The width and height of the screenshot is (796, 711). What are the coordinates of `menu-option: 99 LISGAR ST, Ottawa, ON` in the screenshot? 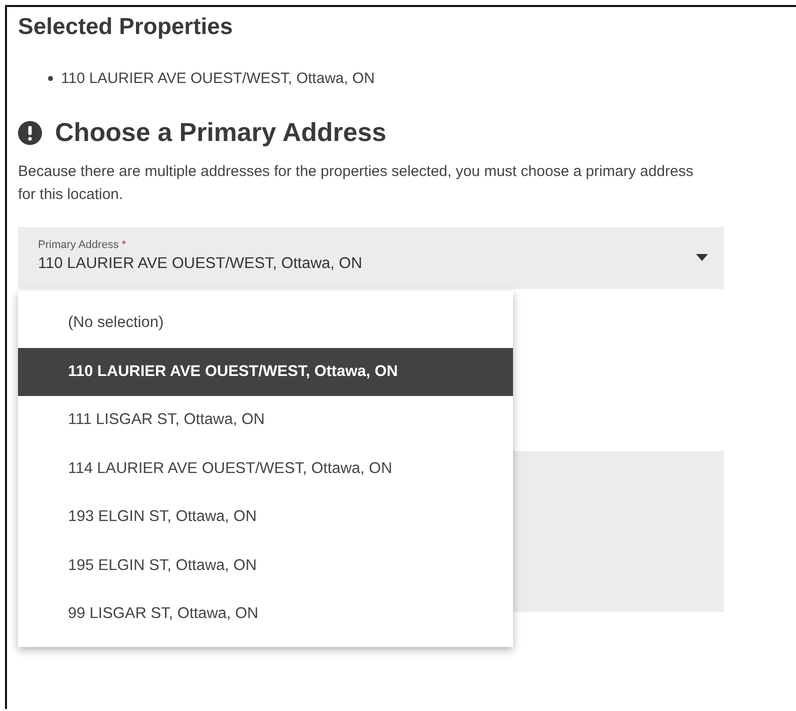 It's located at (265, 614).